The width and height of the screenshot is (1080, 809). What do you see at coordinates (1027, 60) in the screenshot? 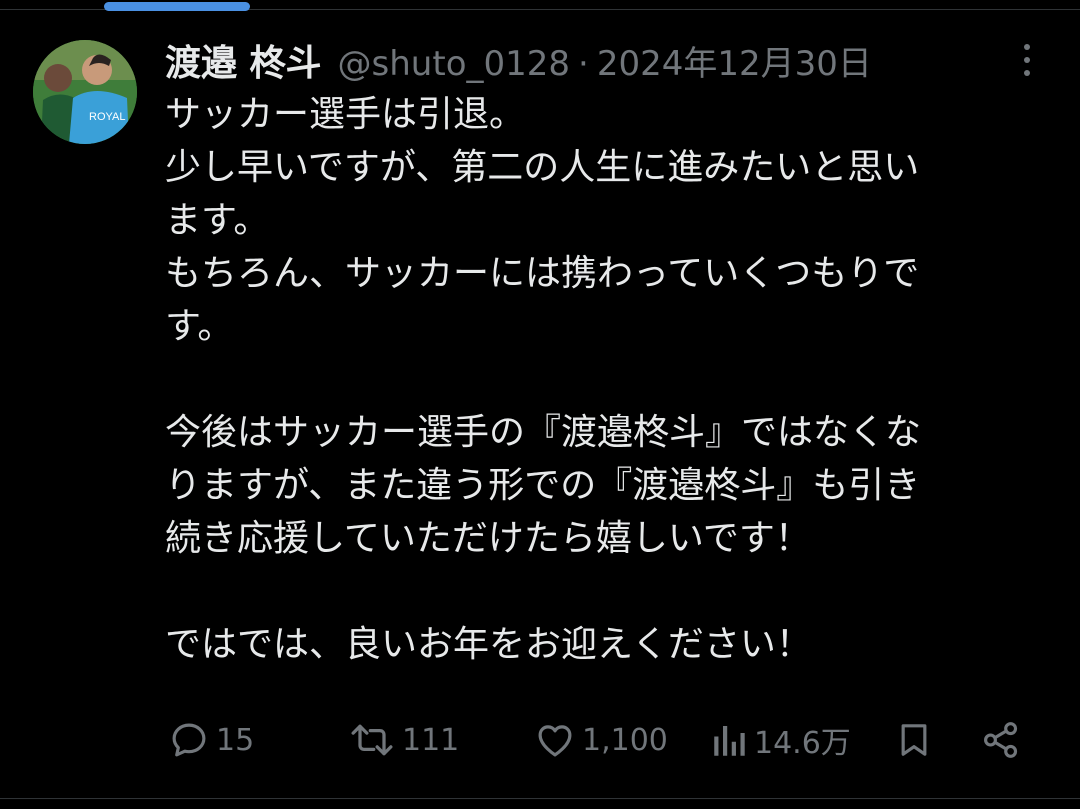
I see `more-icon` at bounding box center [1027, 60].